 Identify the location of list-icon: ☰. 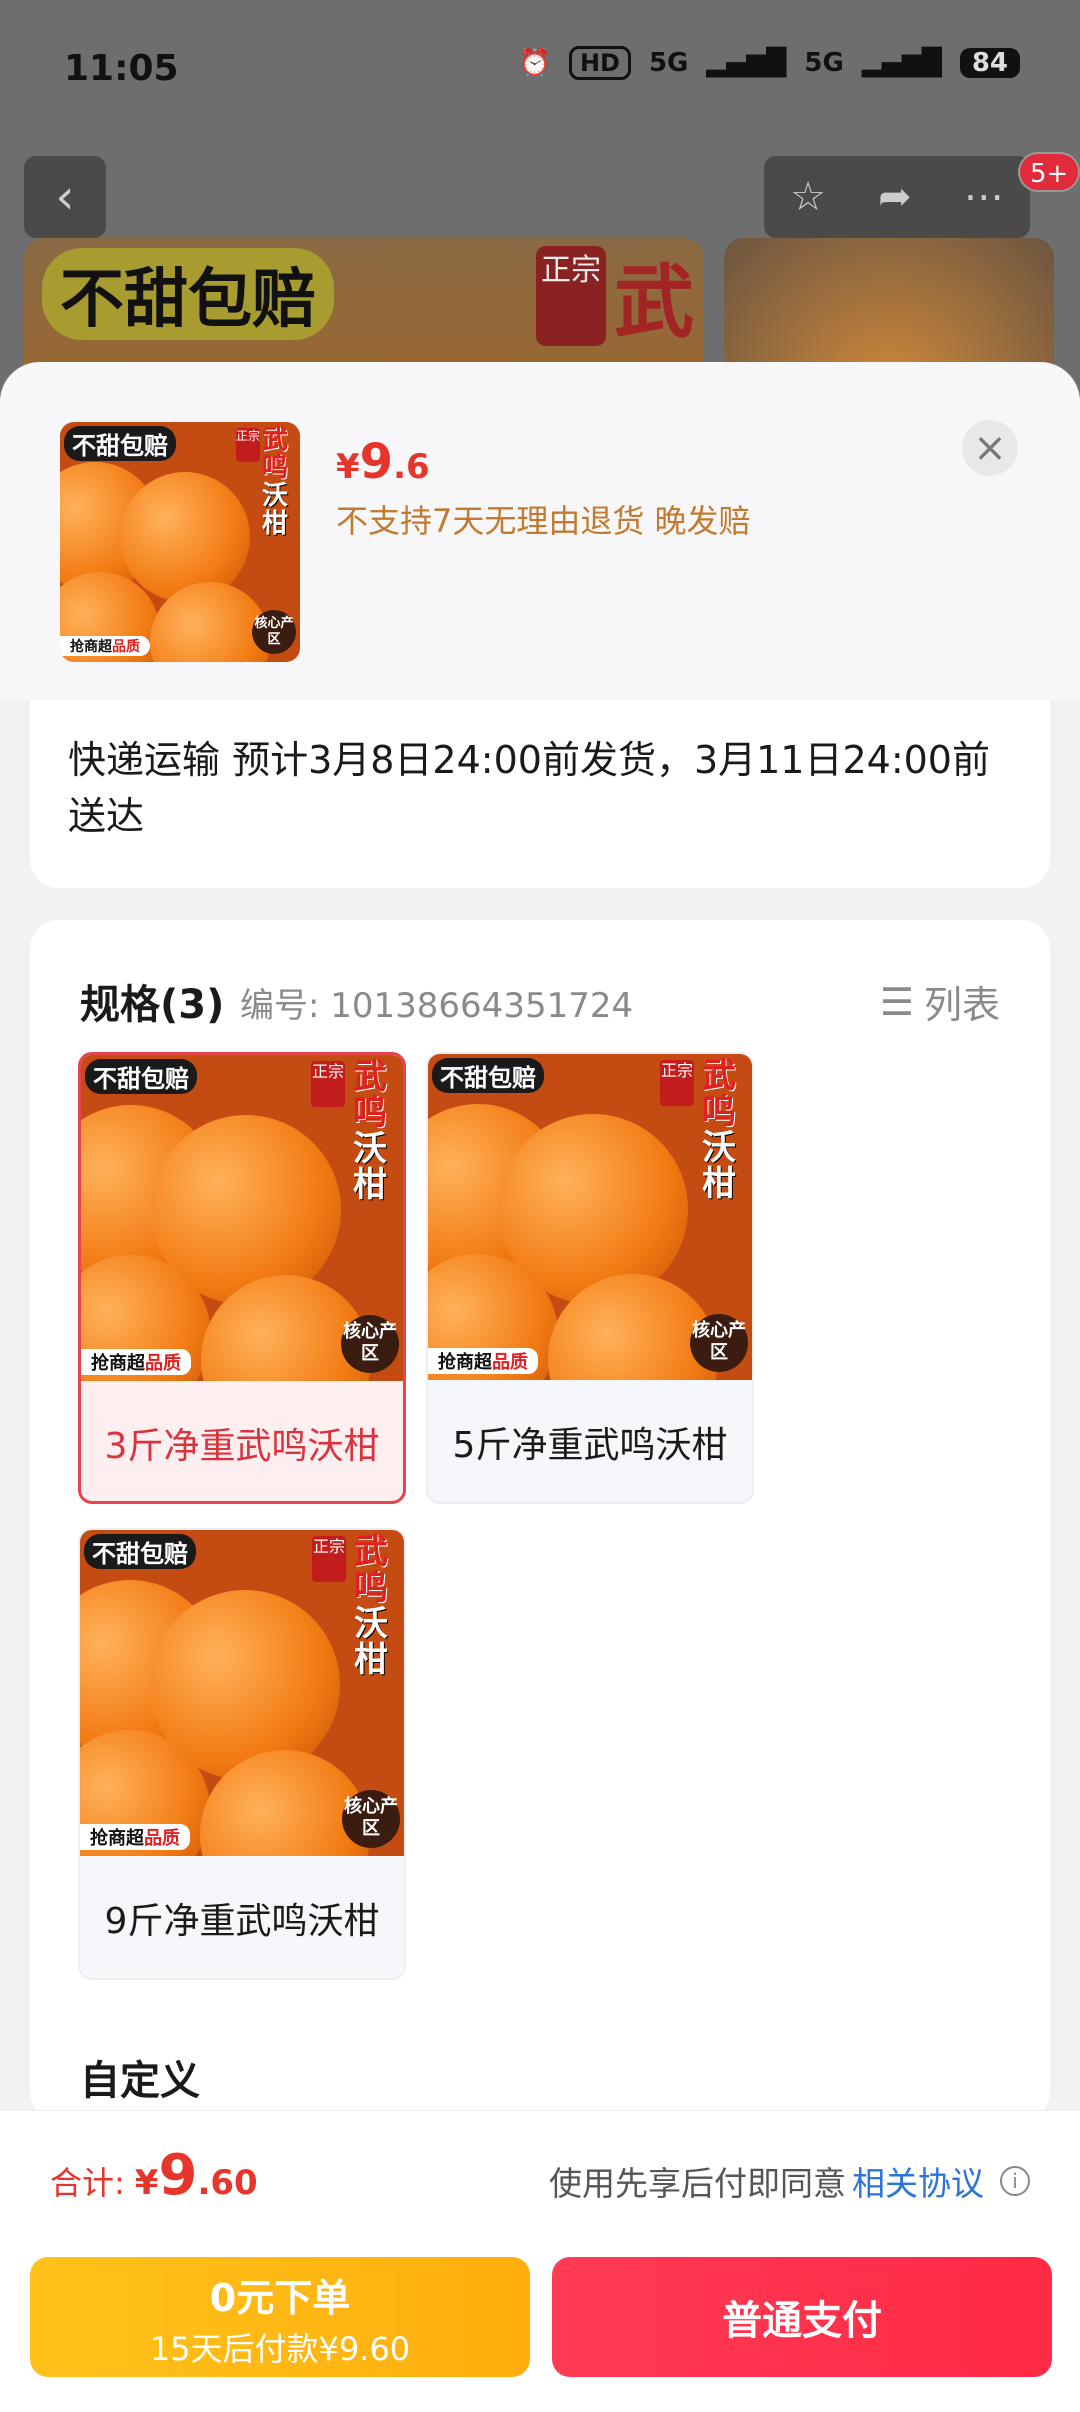
(896, 1001).